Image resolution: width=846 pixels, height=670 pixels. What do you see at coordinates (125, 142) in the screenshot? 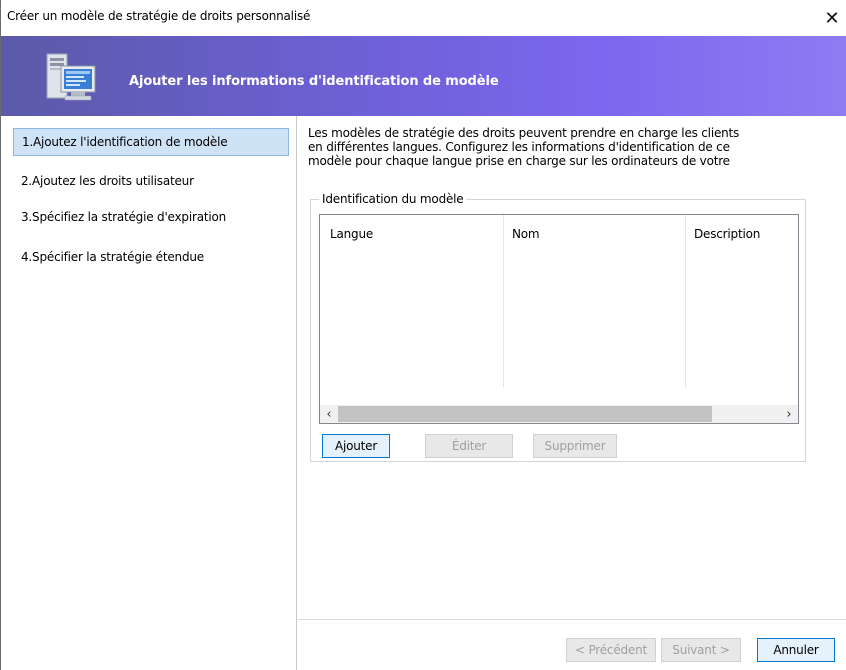
I see `step-label: 1.Ajoutez l'identification de modèle` at bounding box center [125, 142].